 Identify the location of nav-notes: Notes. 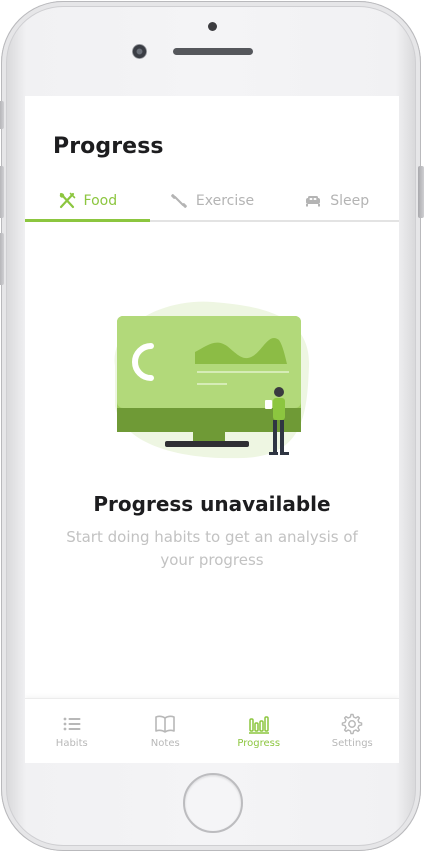
(166, 731).